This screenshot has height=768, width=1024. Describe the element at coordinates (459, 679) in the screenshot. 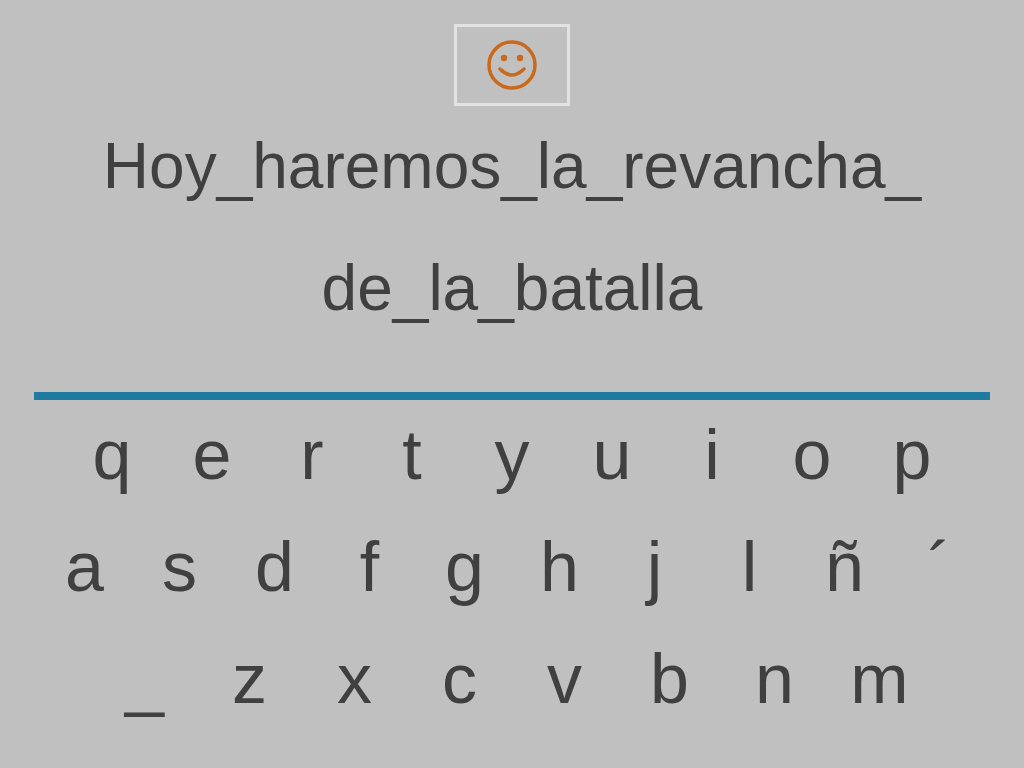

I see `letter-key: c` at that location.